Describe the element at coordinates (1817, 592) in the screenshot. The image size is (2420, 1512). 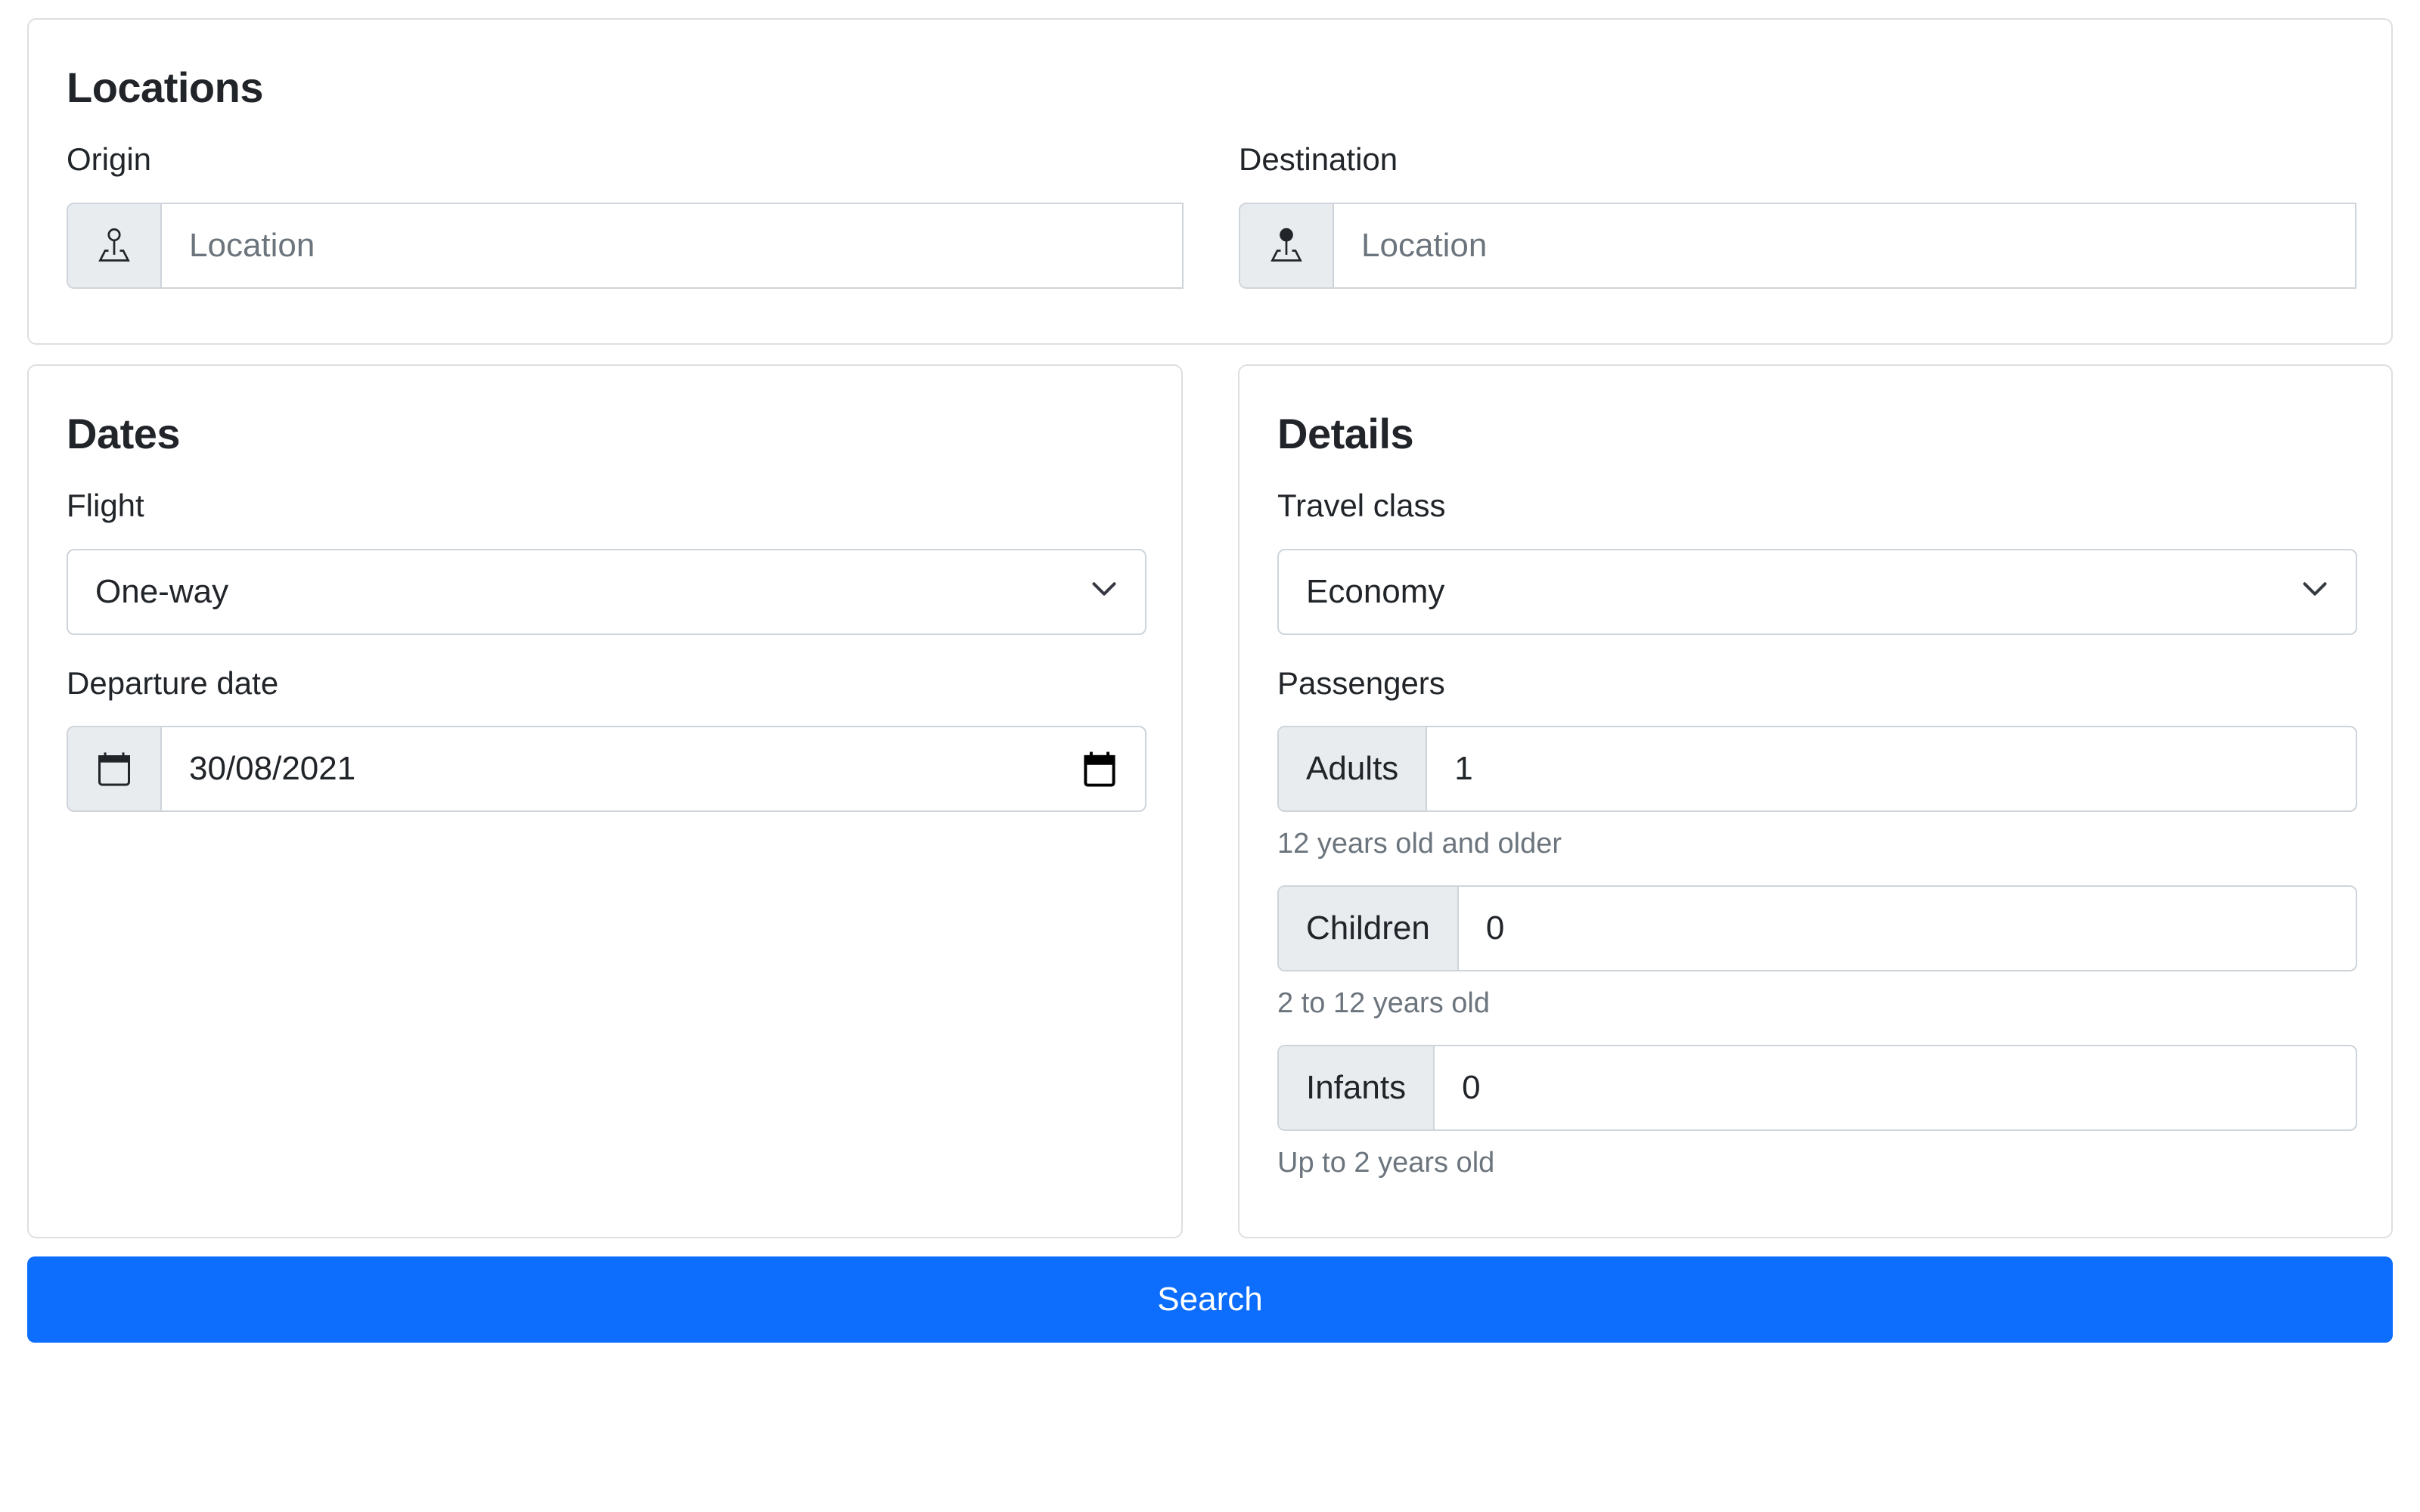
I see `travel-class-select: Economy` at that location.